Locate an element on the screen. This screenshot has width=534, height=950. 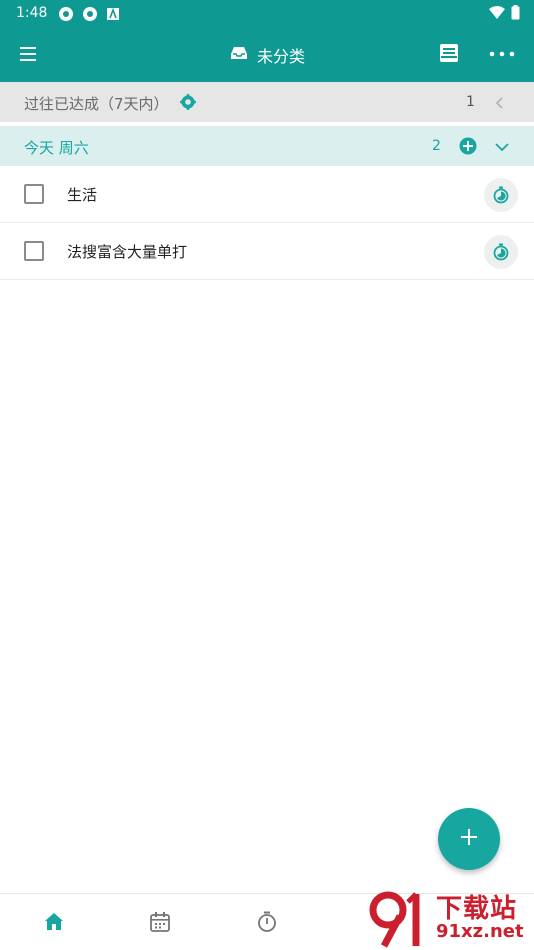
page-title: 未分类 is located at coordinates (280, 56).